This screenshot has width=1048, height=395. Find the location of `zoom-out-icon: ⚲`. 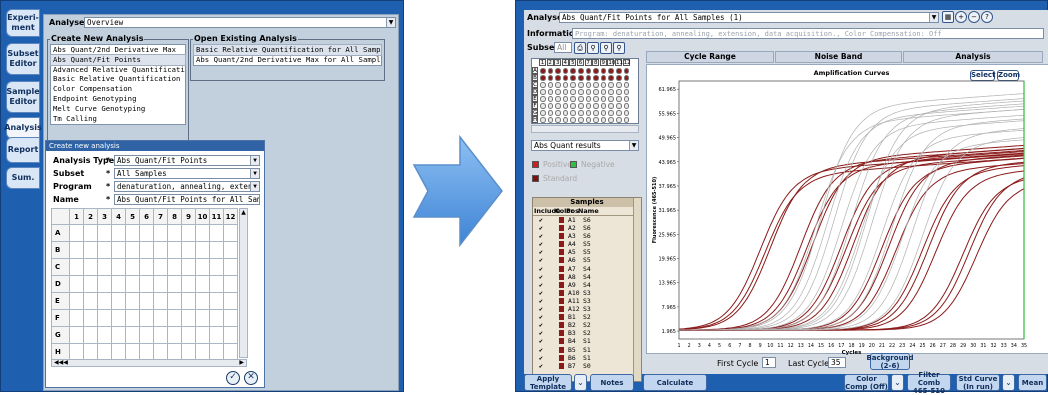

zoom-out-icon: ⚲ is located at coordinates (606, 48).